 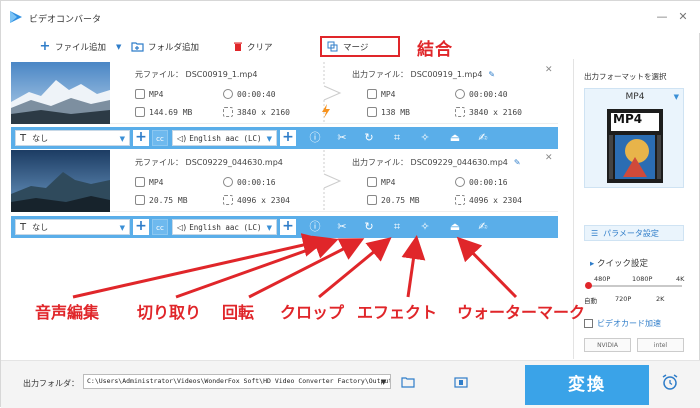 I want to click on intel-badge: intel, so click(x=660, y=345).